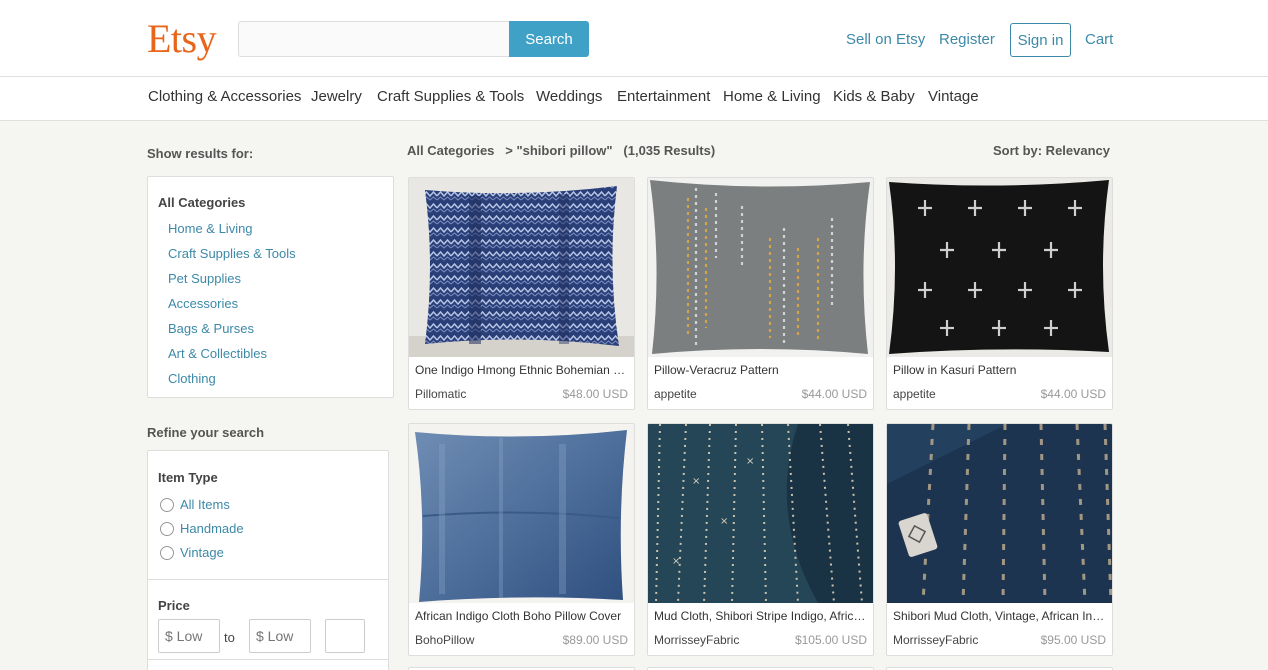  I want to click on radio-label: Handmade, so click(212, 528).